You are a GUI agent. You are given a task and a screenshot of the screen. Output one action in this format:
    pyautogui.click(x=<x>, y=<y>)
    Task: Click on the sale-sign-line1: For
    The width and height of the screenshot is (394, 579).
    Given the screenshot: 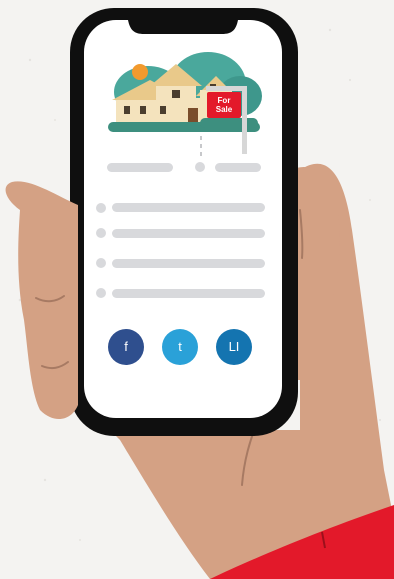 What is the action you would take?
    pyautogui.click(x=224, y=100)
    